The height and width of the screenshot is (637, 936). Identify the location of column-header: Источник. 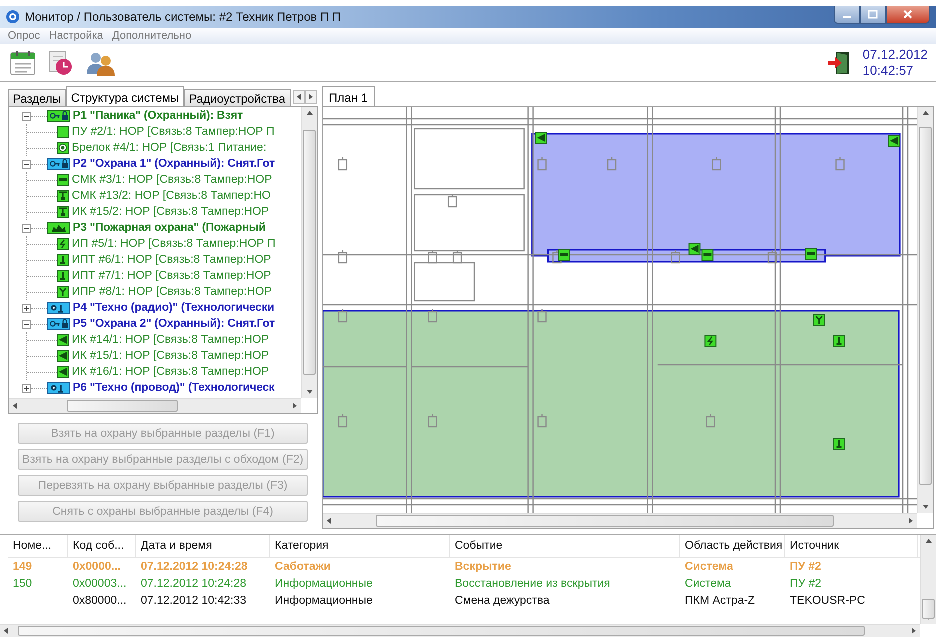
(851, 546).